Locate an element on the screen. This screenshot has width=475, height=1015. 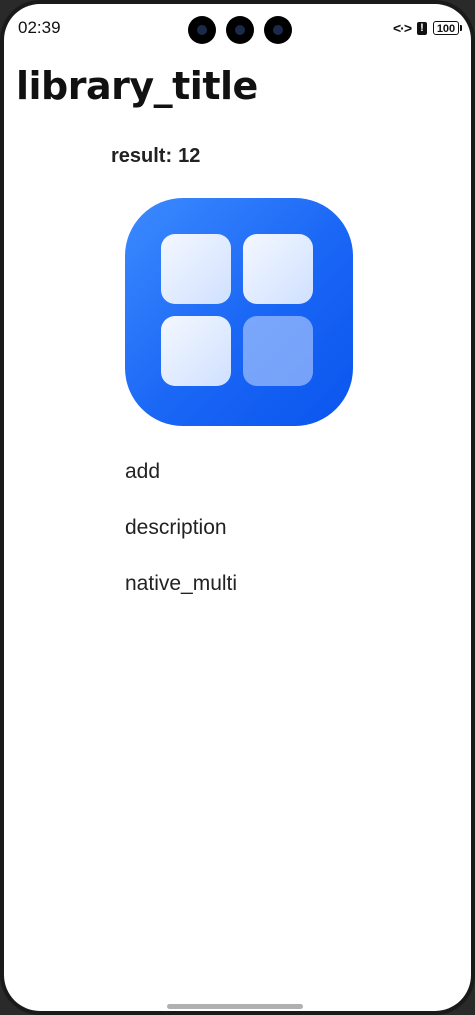
add-button: add is located at coordinates (142, 472).